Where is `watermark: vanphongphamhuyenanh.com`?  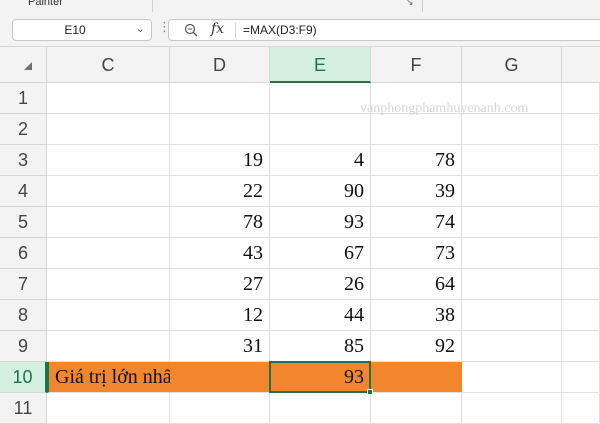
watermark: vanphongphamhuyenanh.com is located at coordinates (444, 108).